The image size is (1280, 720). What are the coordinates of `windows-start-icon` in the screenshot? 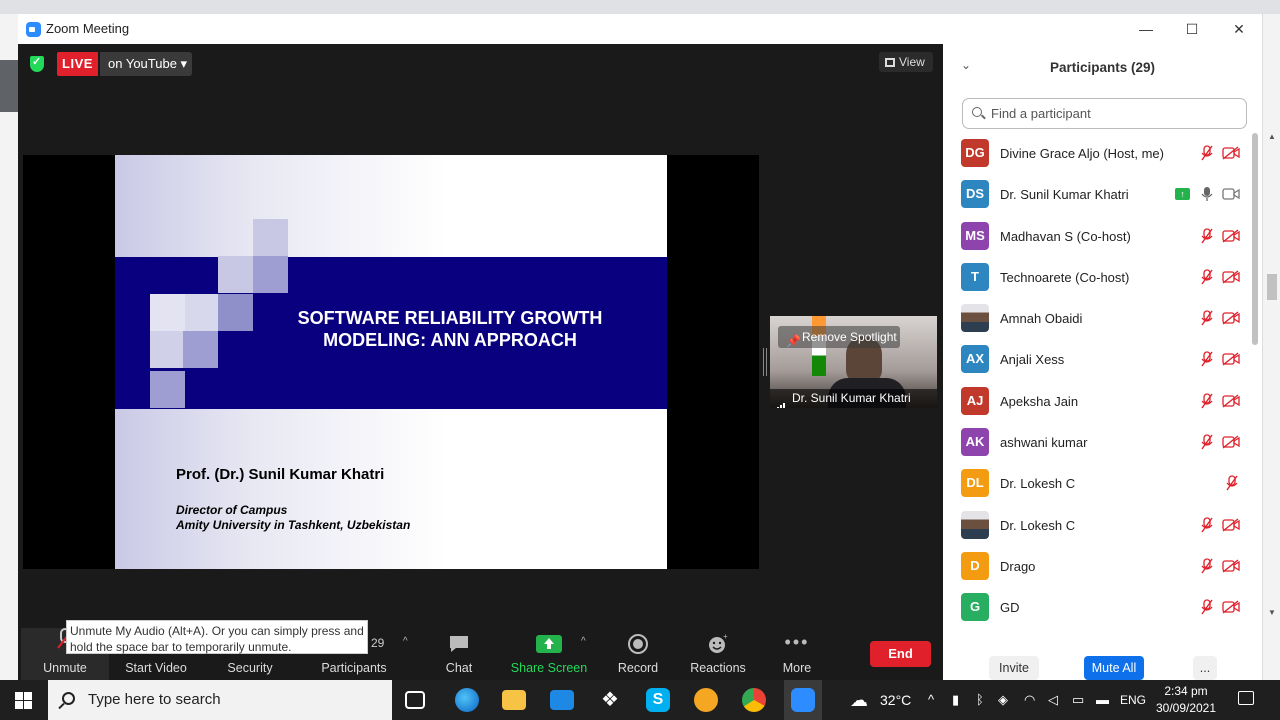 It's located at (23, 700).